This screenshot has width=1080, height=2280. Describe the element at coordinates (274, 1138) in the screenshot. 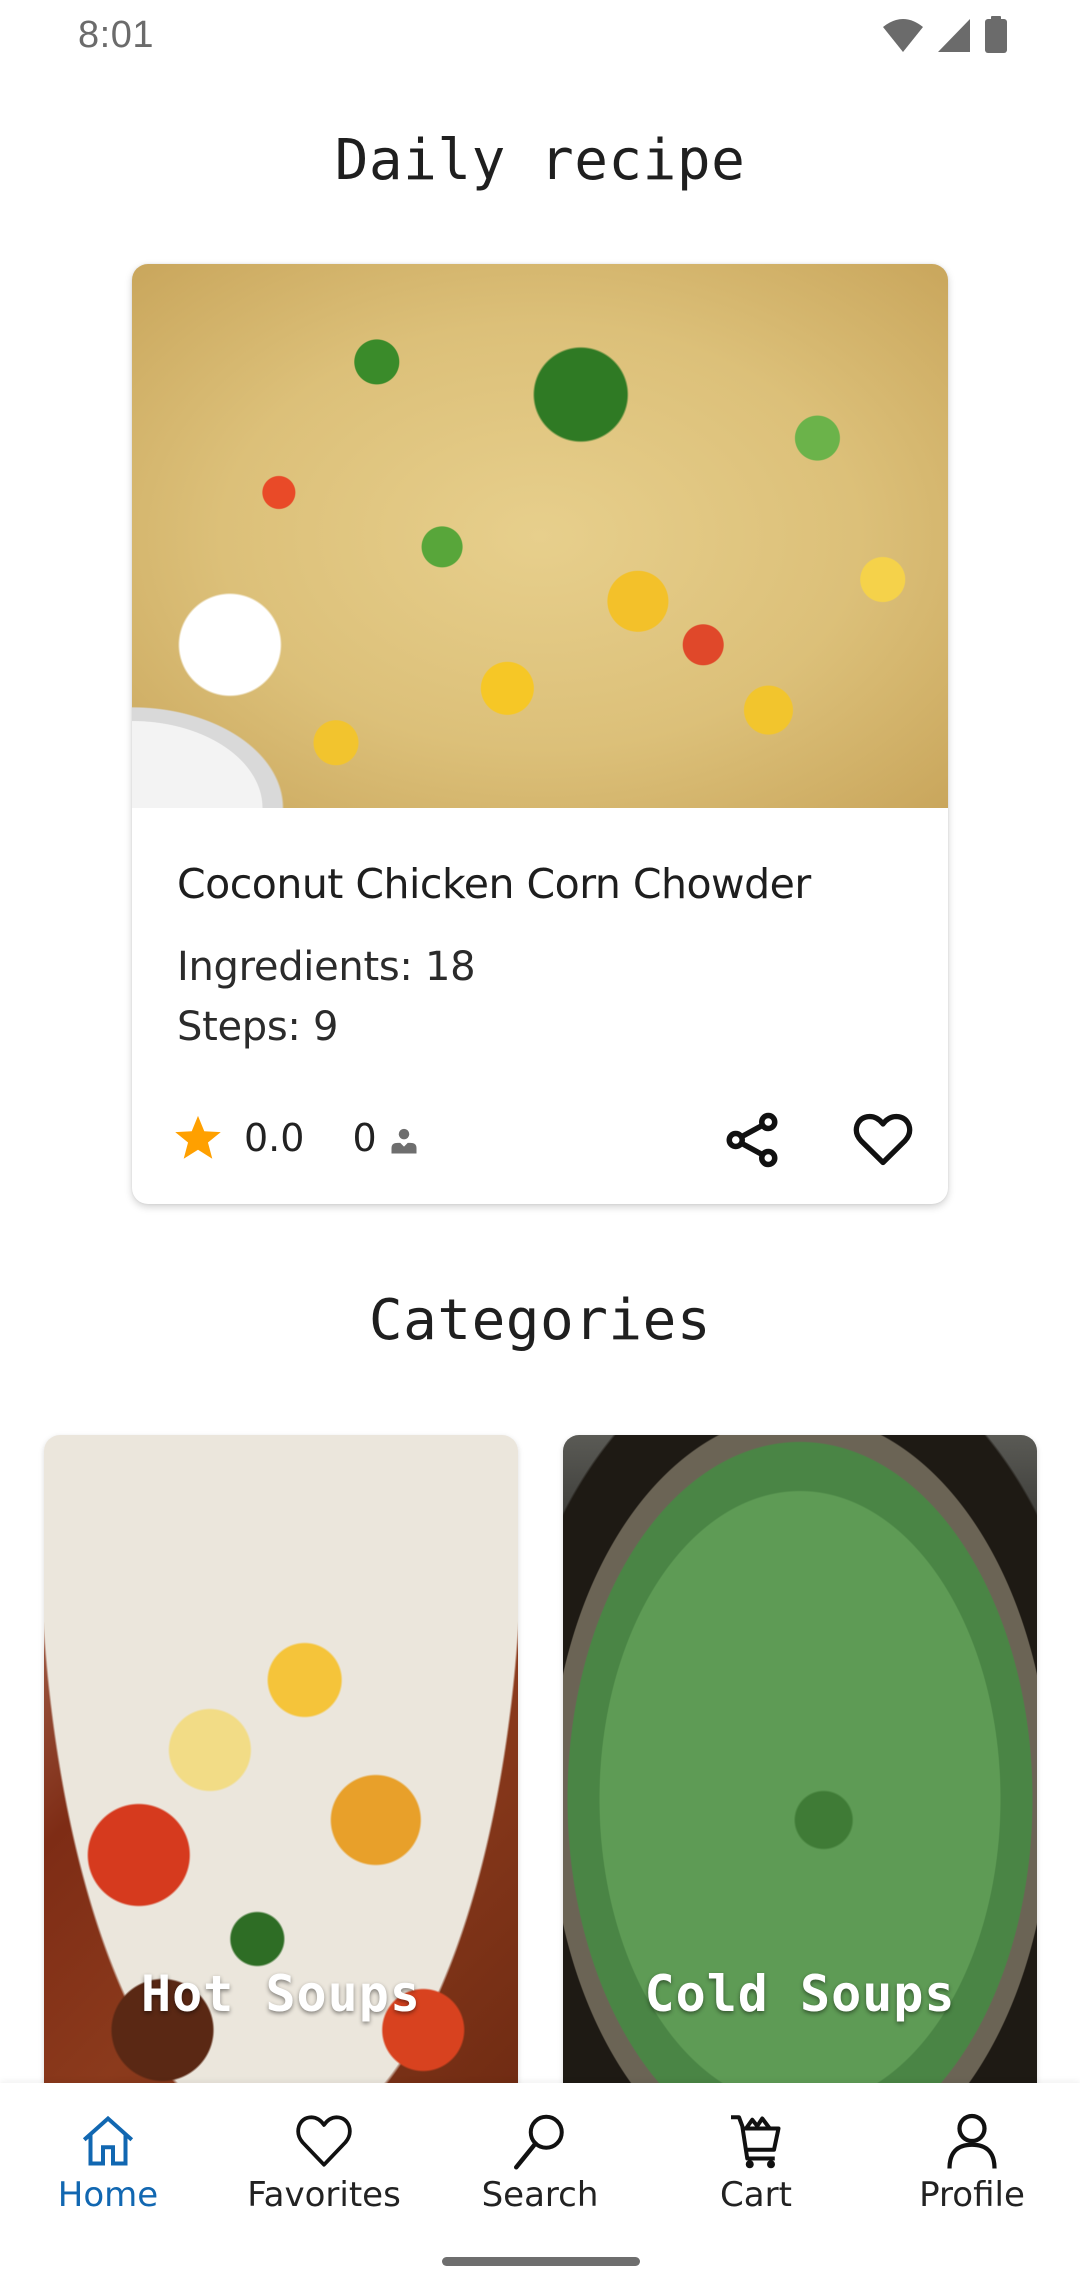

I see `rating-value: 0.0` at that location.